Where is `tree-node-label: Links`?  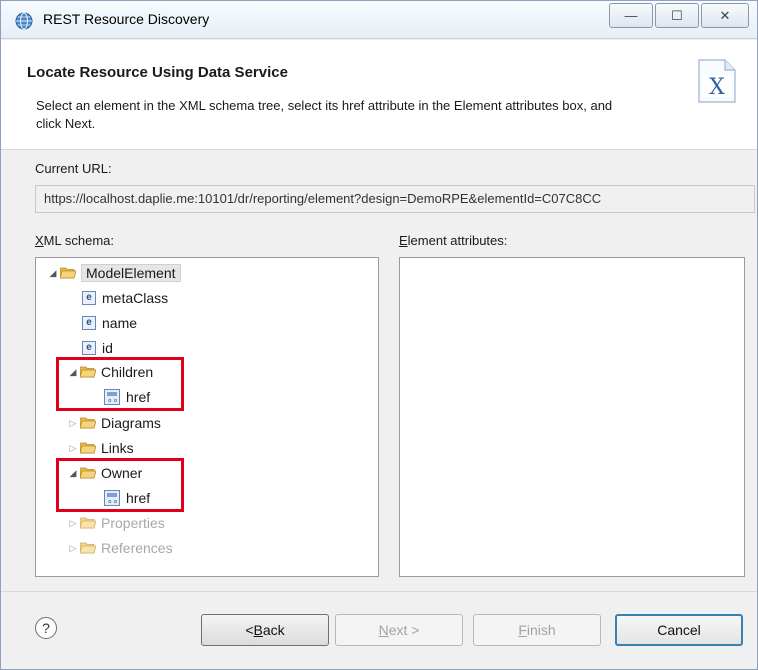
tree-node-label: Links is located at coordinates (117, 448).